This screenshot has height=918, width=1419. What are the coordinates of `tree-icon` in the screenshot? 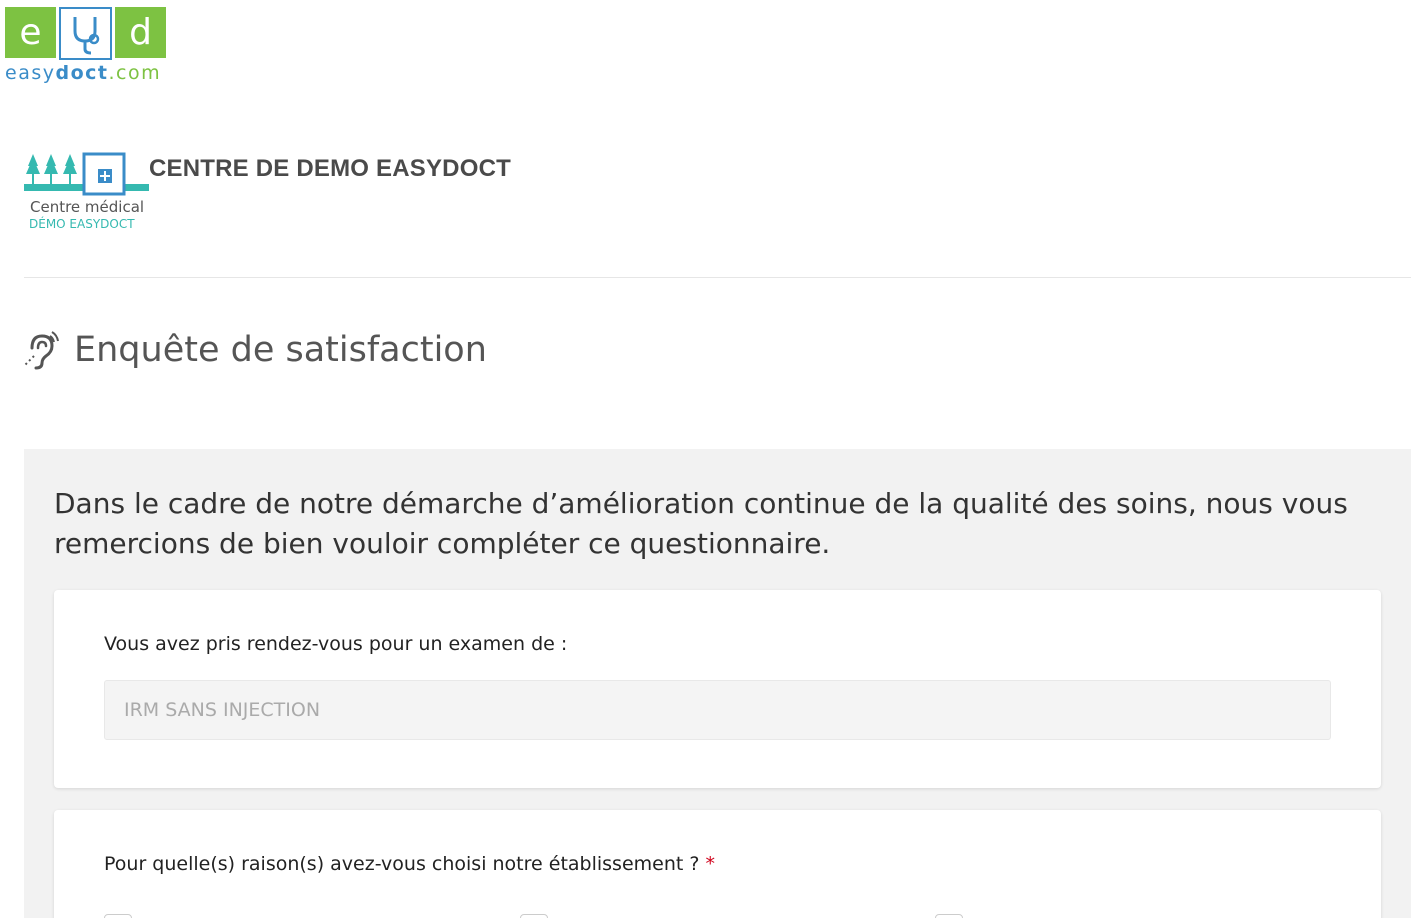 It's located at (86, 174).